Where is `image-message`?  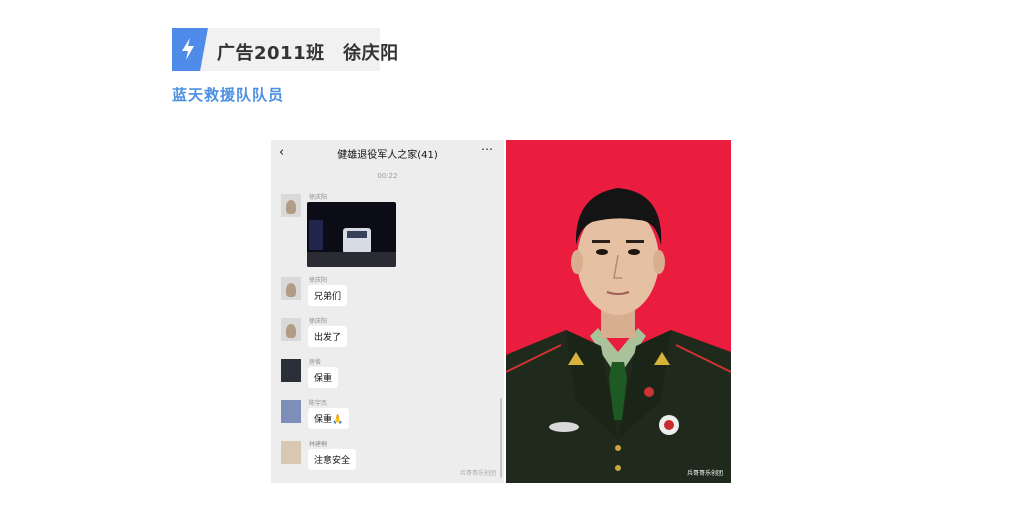 image-message is located at coordinates (351, 234).